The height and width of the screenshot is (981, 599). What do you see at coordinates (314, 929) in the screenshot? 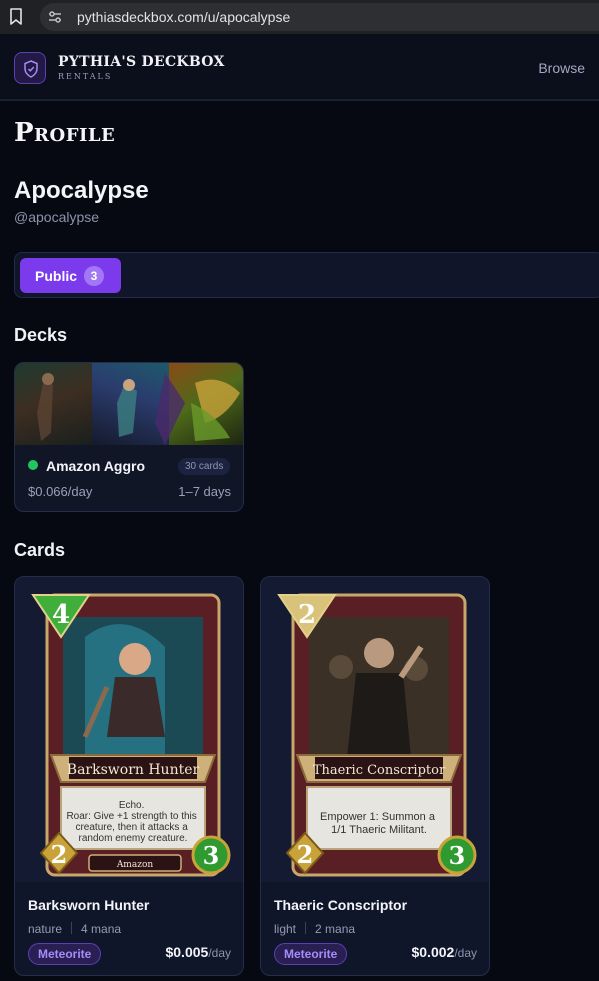
I see `card-meta: light 2 mana` at bounding box center [314, 929].